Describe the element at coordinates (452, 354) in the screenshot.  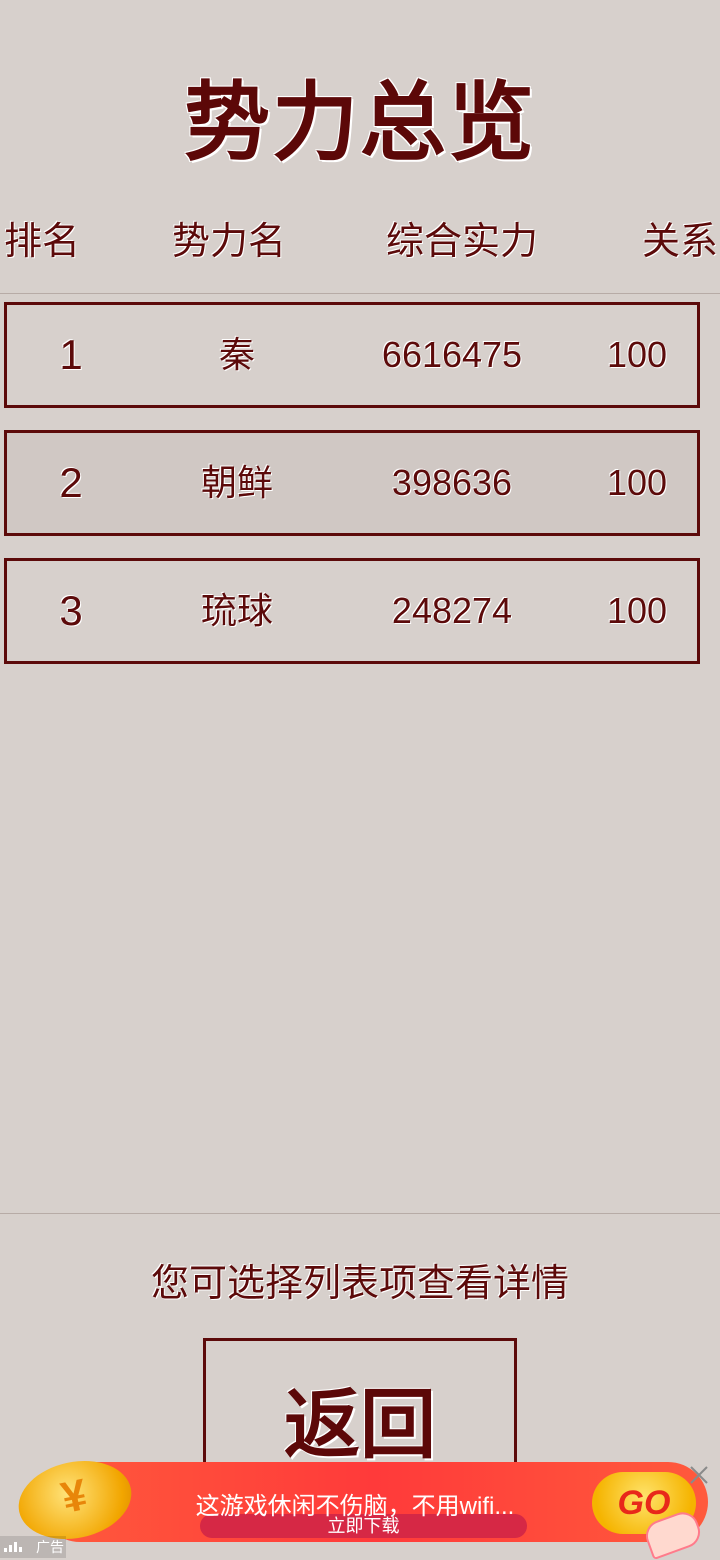
I see `row-power: 6616475` at that location.